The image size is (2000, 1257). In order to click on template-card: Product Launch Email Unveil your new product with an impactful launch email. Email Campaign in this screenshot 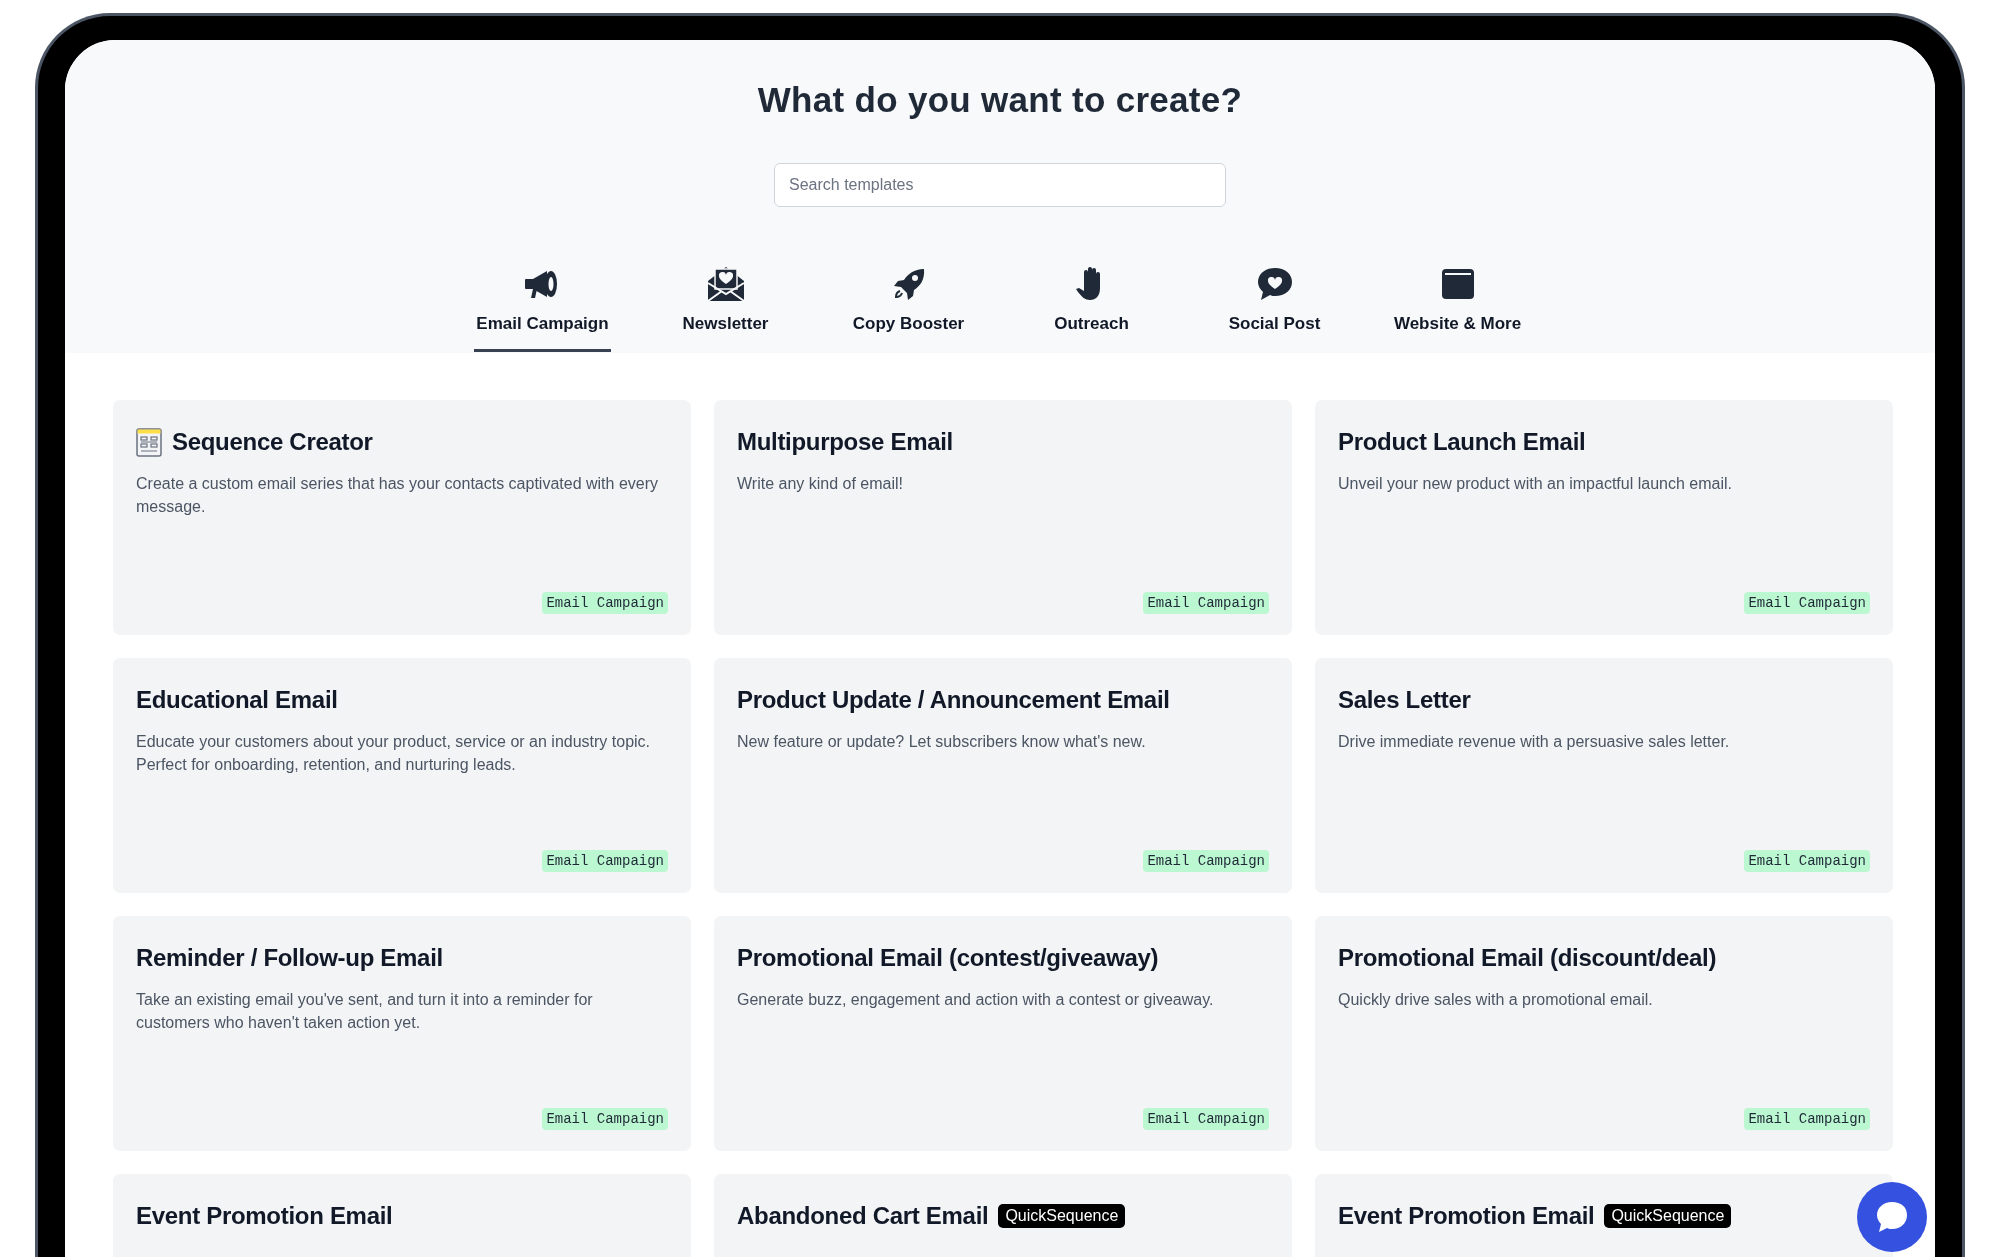, I will do `click(1604, 517)`.